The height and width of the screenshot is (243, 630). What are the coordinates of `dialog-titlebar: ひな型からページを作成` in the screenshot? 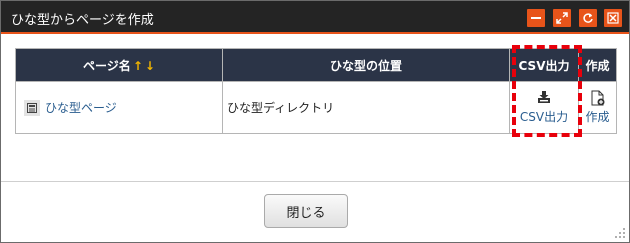 It's located at (315, 17).